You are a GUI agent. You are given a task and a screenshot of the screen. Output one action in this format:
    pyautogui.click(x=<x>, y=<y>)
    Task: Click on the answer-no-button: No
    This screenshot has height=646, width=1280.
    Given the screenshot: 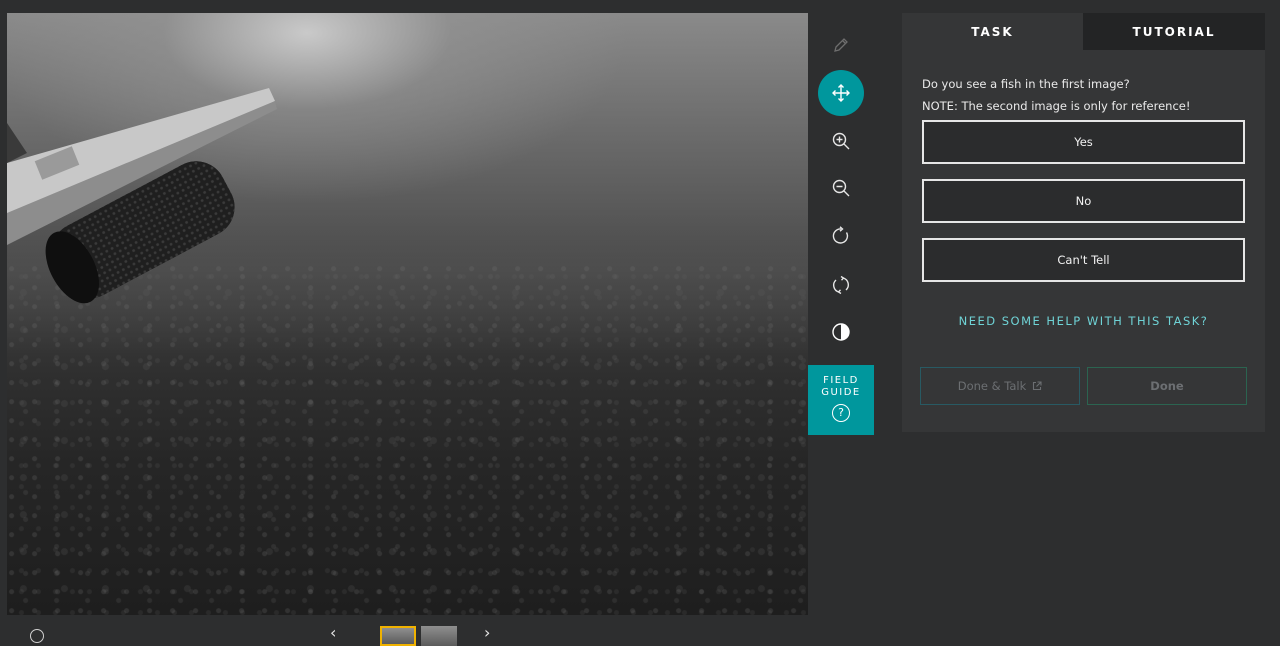 What is the action you would take?
    pyautogui.click(x=1083, y=201)
    